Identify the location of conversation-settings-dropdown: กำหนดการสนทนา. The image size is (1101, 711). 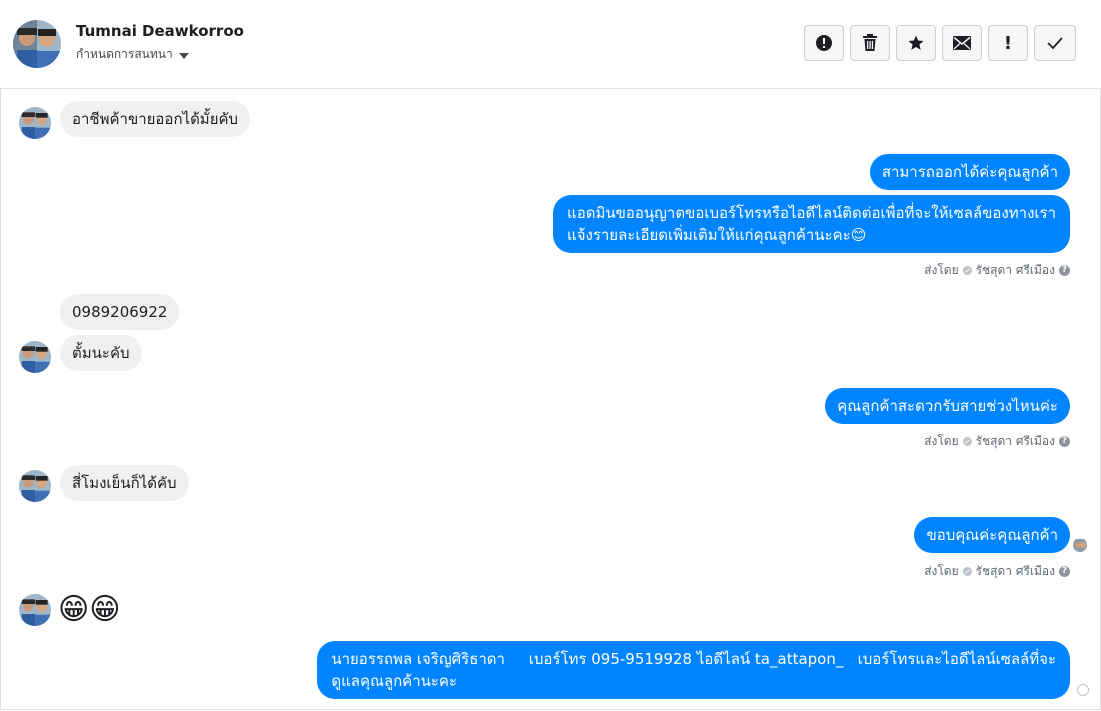
(132, 54).